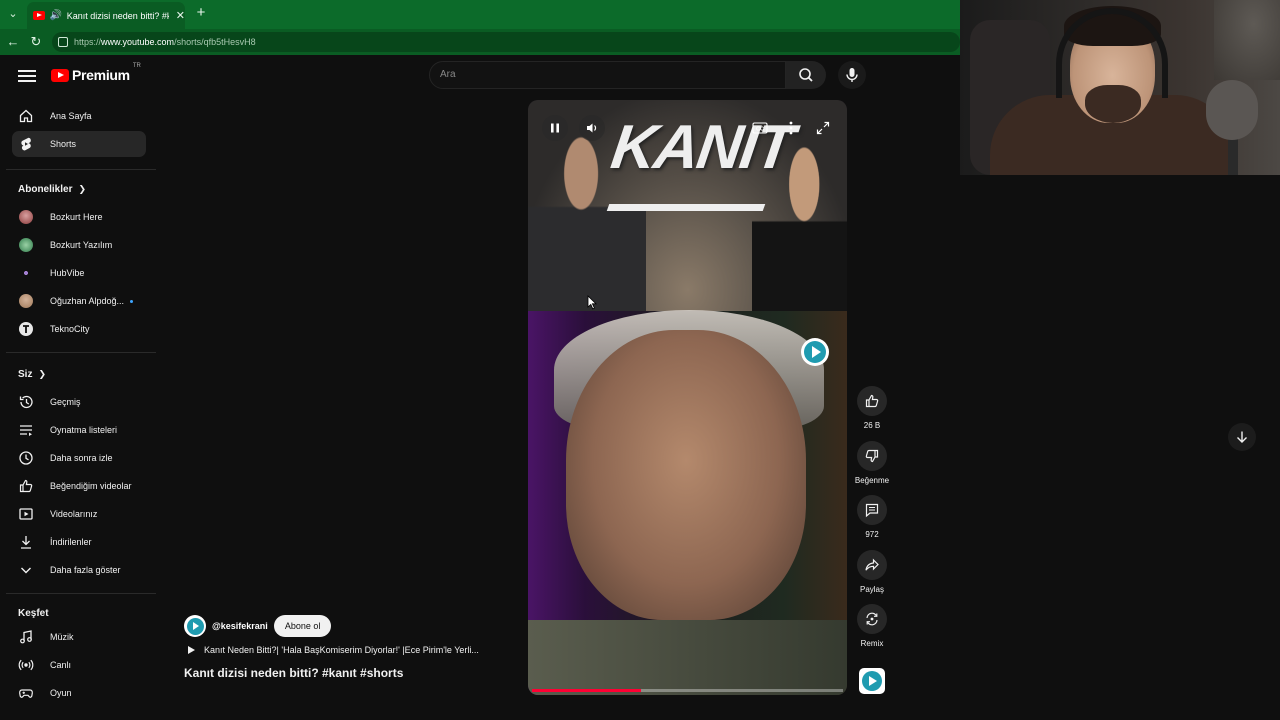 The image size is (1280, 720). I want to click on sidebar-item-downloads: İndirilenler, so click(79, 542).